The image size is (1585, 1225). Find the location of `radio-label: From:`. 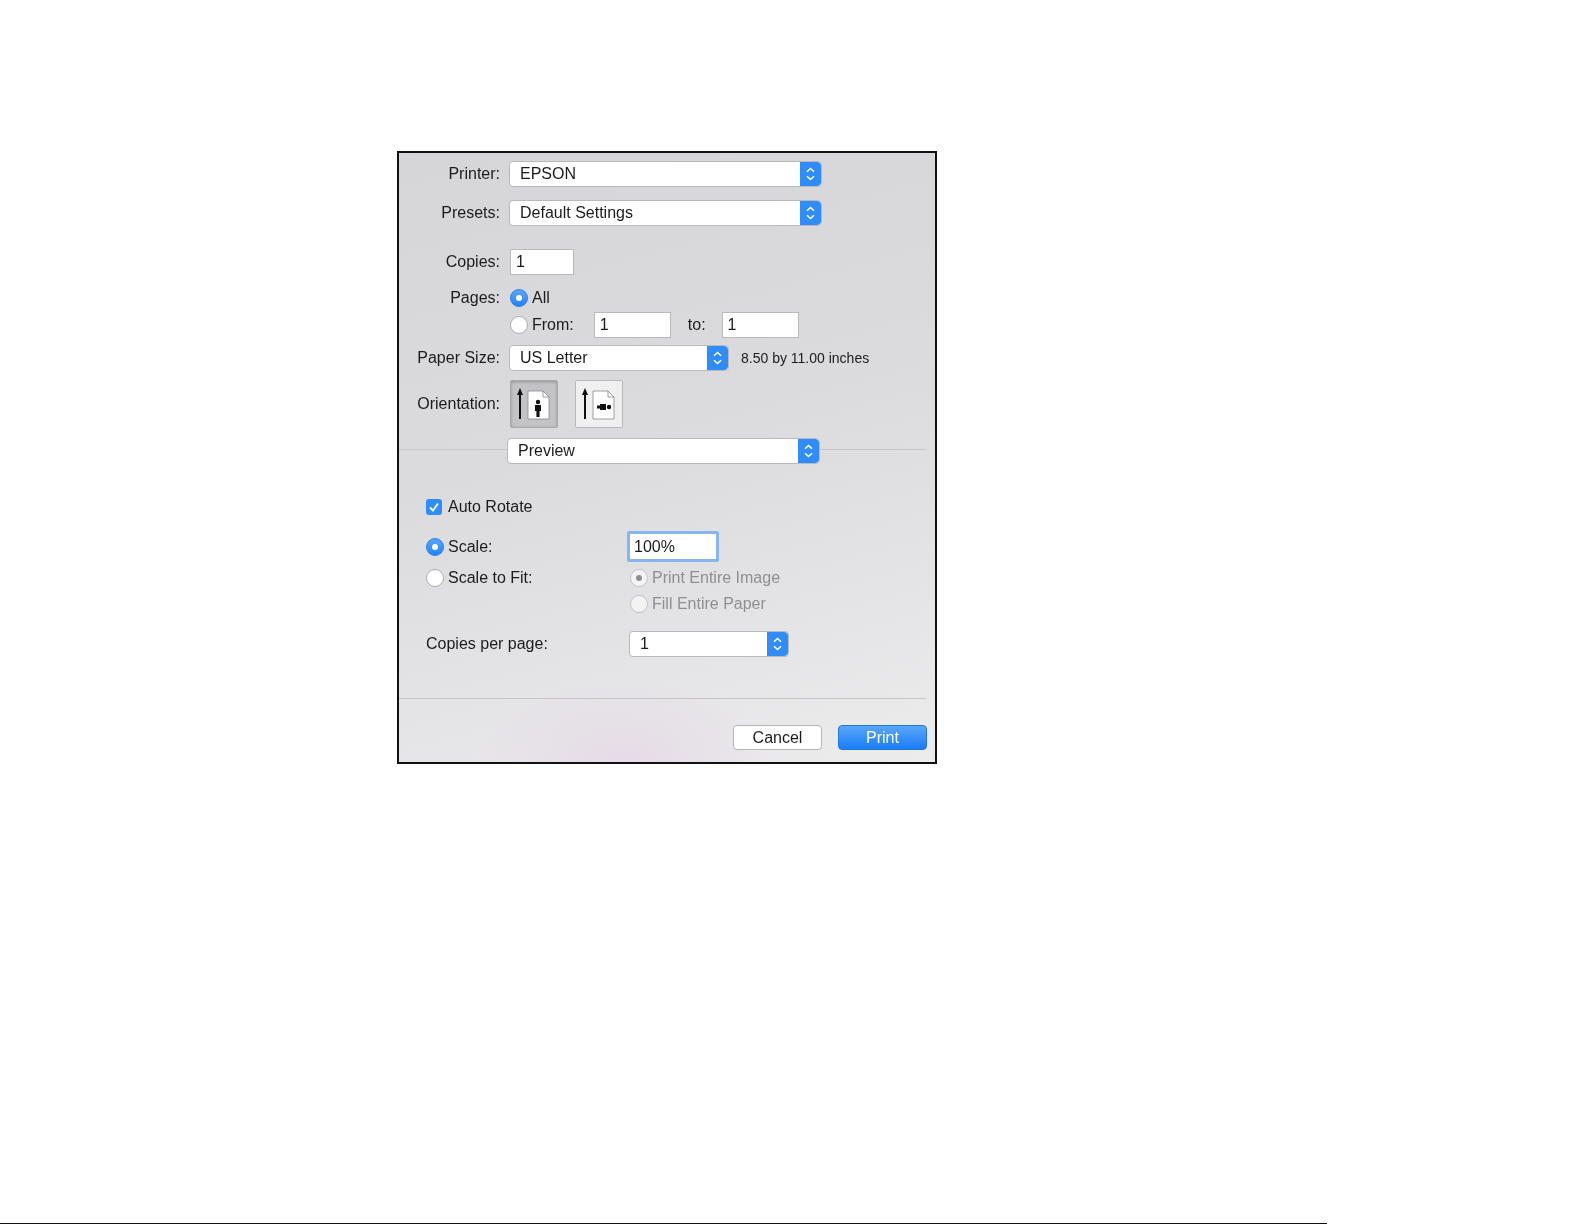

radio-label: From: is located at coordinates (553, 325).